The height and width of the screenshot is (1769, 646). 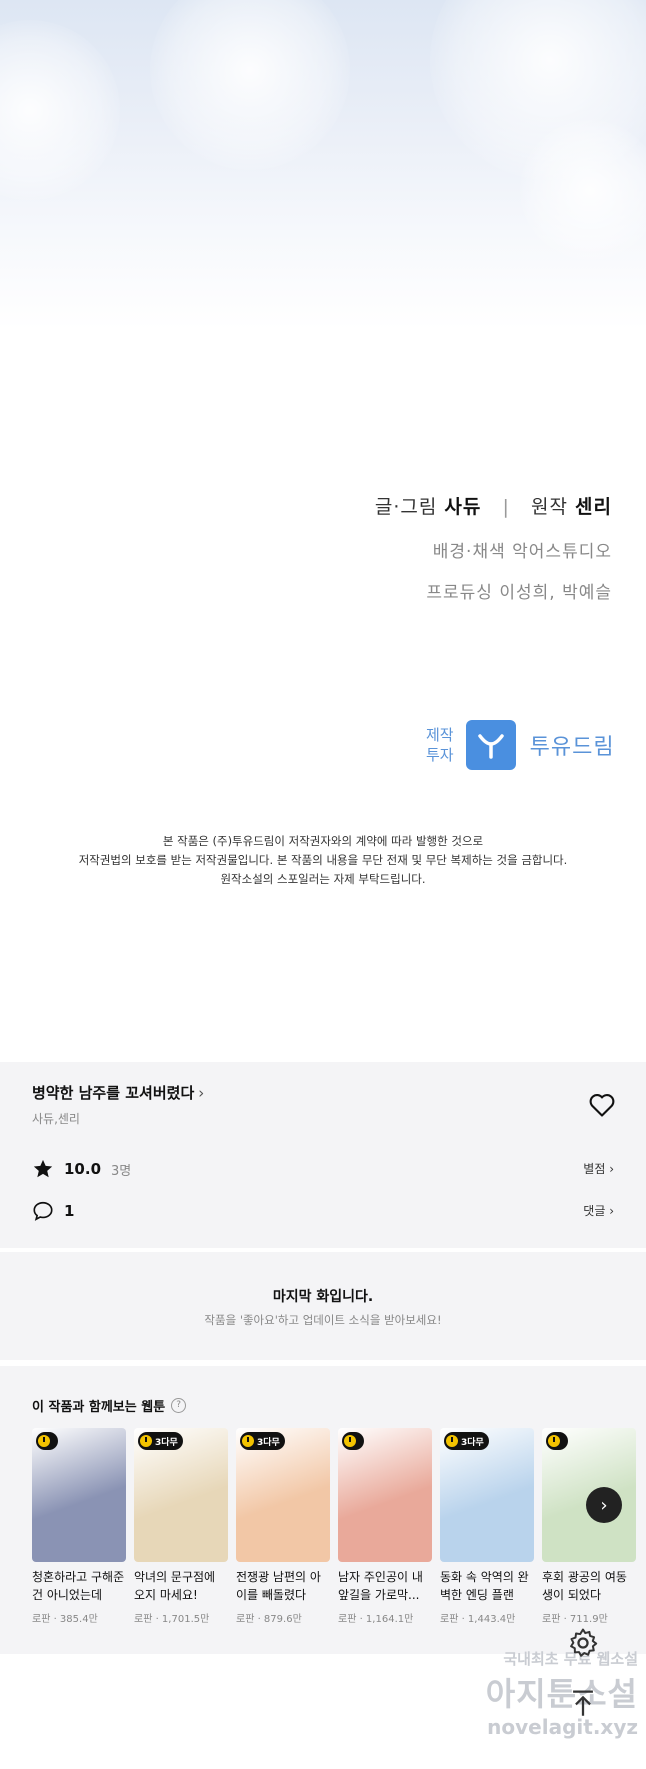 What do you see at coordinates (323, 1320) in the screenshot?
I see `last-episode-subtitle: 작품을 '좋아요'하고 업데이트 소식을 받아보세요!` at bounding box center [323, 1320].